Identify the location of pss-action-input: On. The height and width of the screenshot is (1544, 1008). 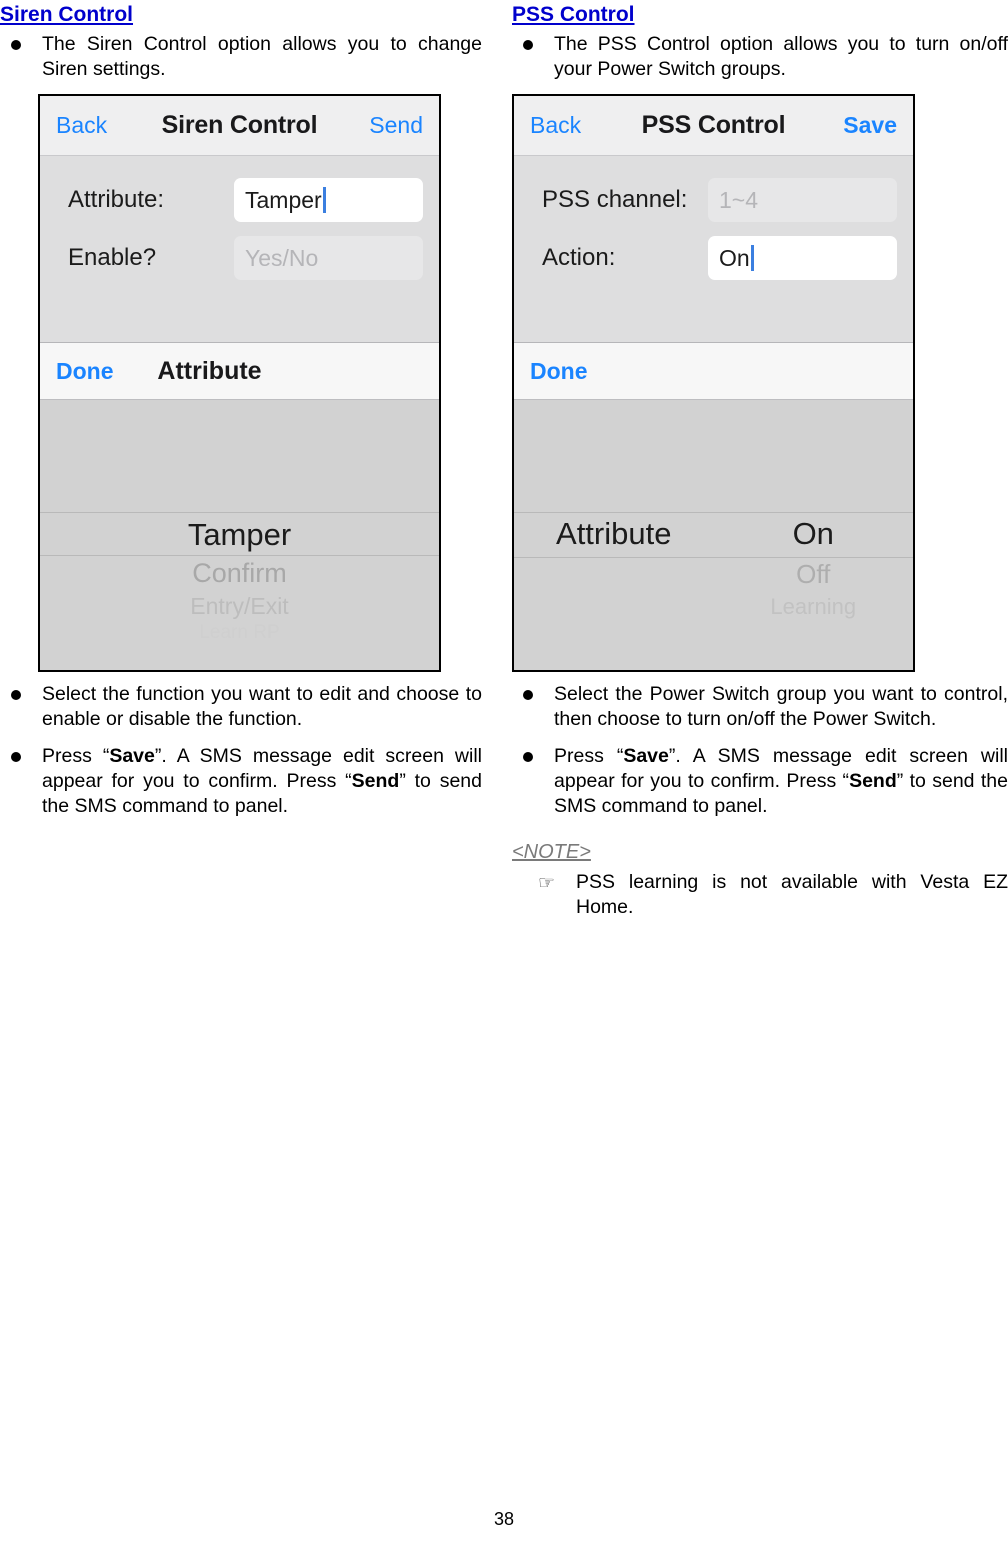
(802, 258).